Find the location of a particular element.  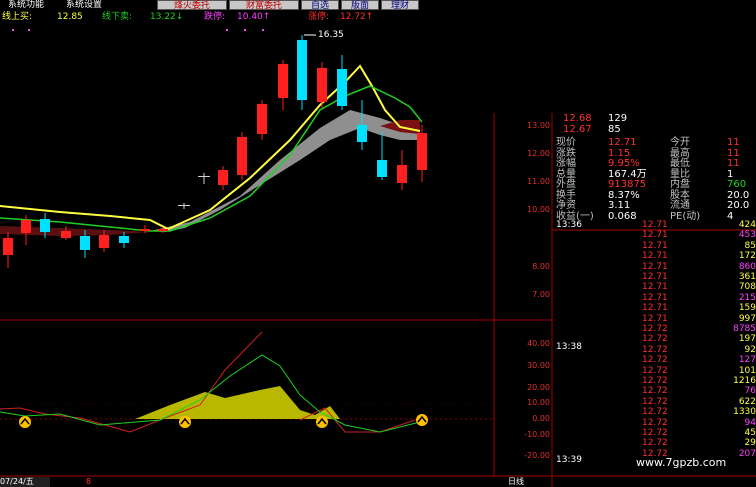

tick-volume: 1330 is located at coordinates (744, 412).